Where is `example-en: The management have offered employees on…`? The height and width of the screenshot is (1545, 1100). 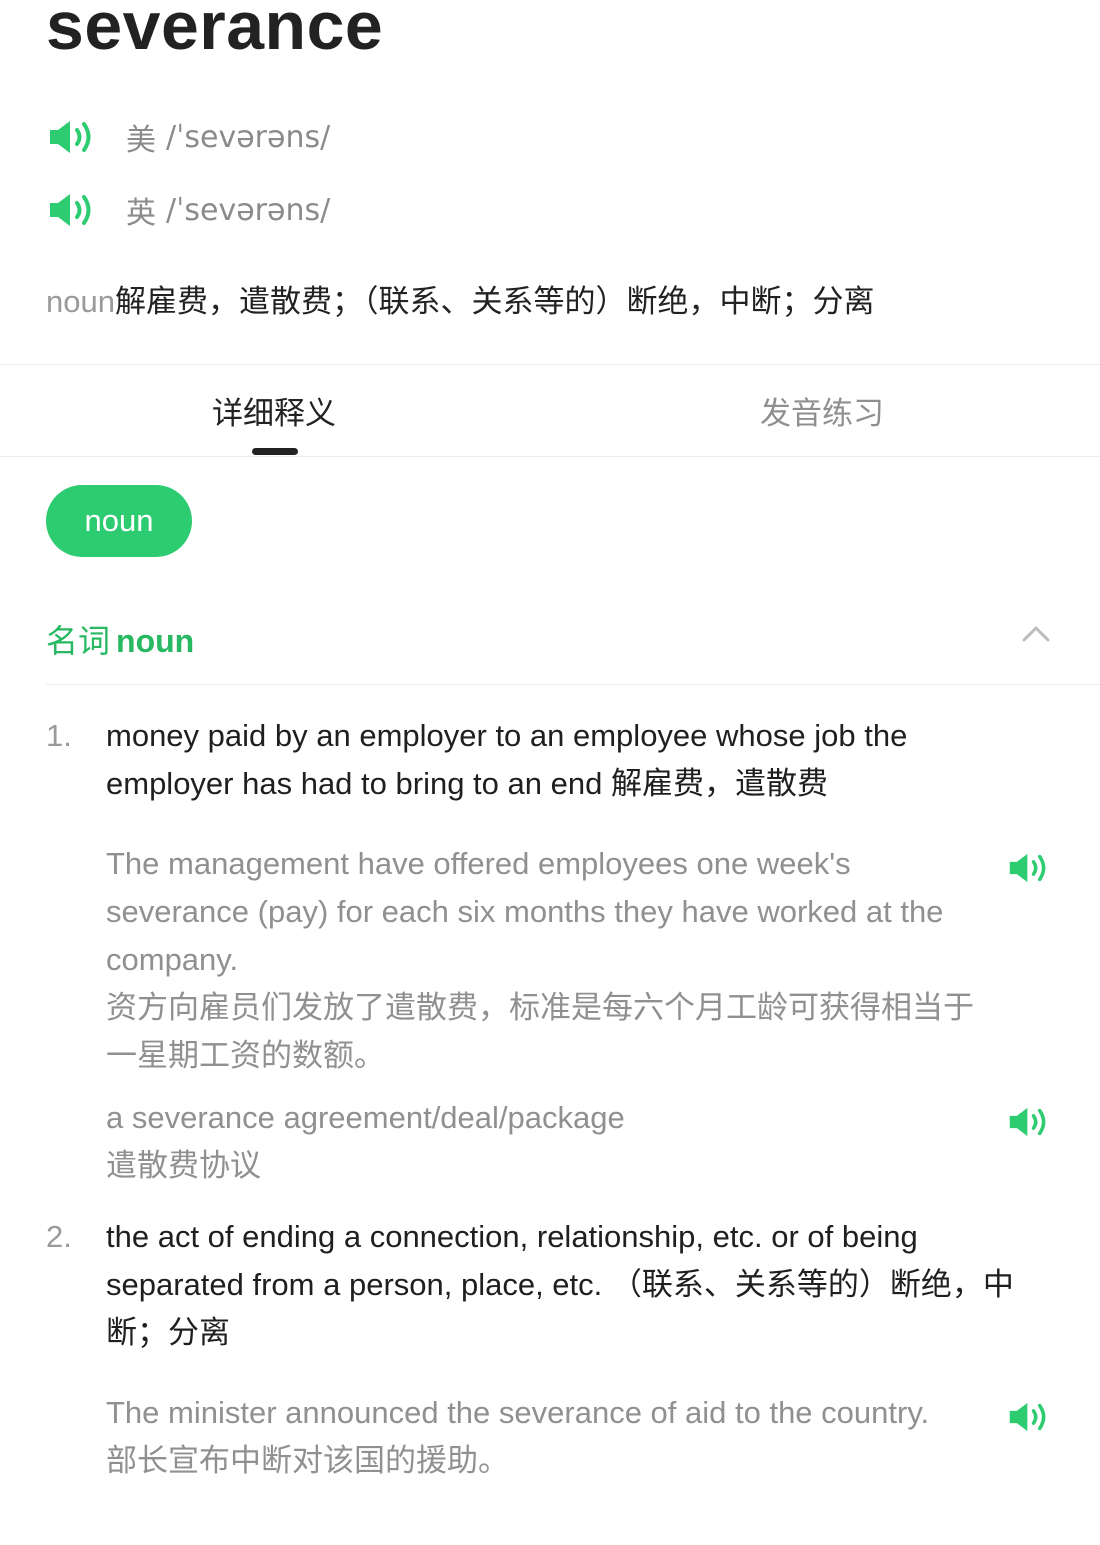 example-en: The management have offered employees on… is located at coordinates (525, 911).